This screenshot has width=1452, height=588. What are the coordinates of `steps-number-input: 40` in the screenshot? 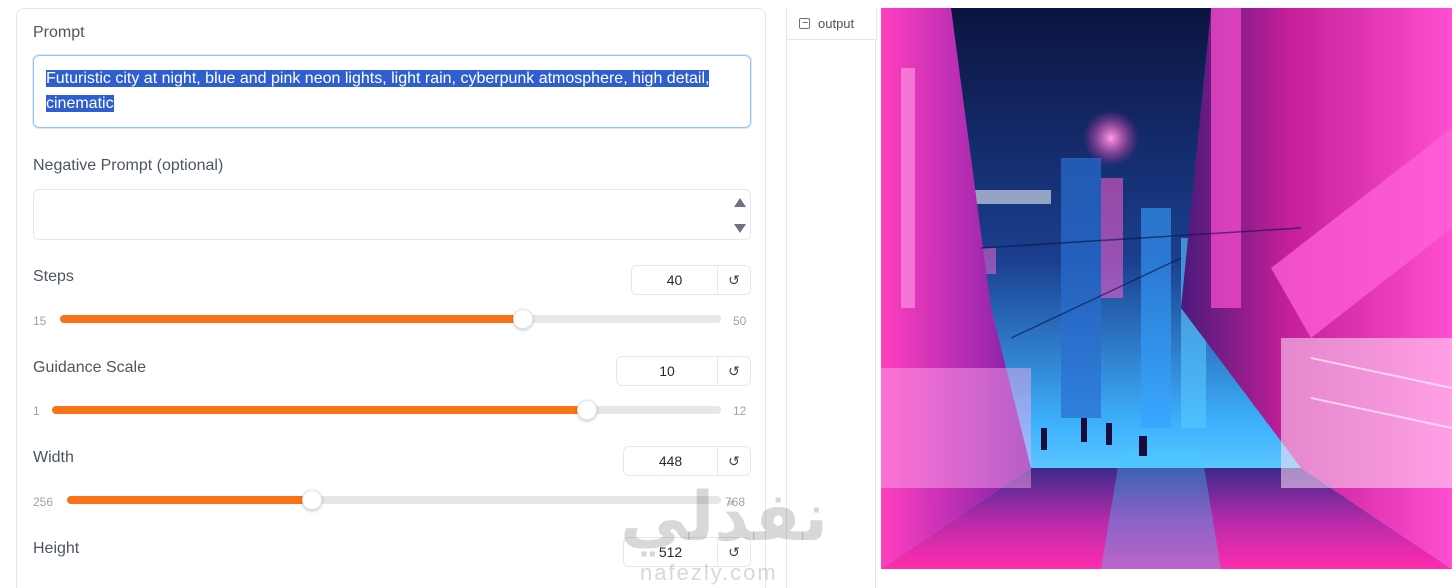 It's located at (675, 280).